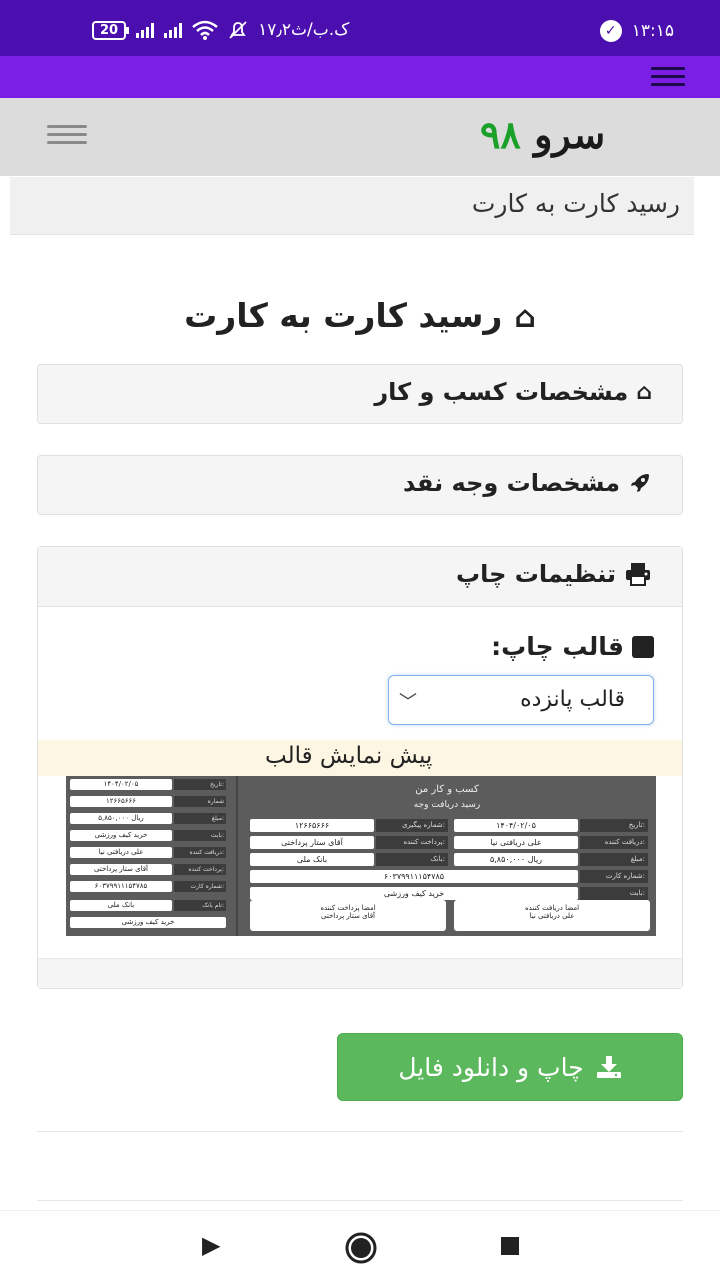 The height and width of the screenshot is (1280, 720). Describe the element at coordinates (614, 859) in the screenshot. I see `receipt-amount-label: مبلغ:` at that location.